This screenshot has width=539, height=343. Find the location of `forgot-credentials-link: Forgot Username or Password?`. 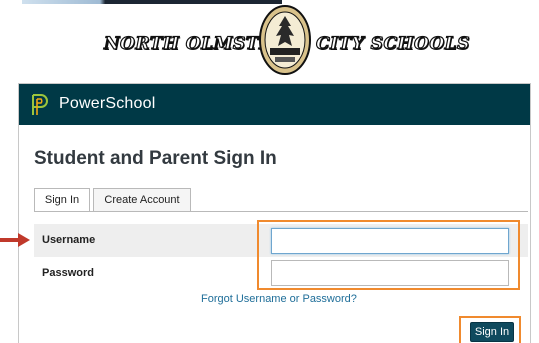

forgot-credentials-link: Forgot Username or Password? is located at coordinates (279, 299).